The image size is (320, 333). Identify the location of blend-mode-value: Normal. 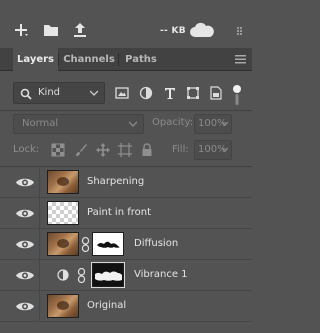
(40, 123).